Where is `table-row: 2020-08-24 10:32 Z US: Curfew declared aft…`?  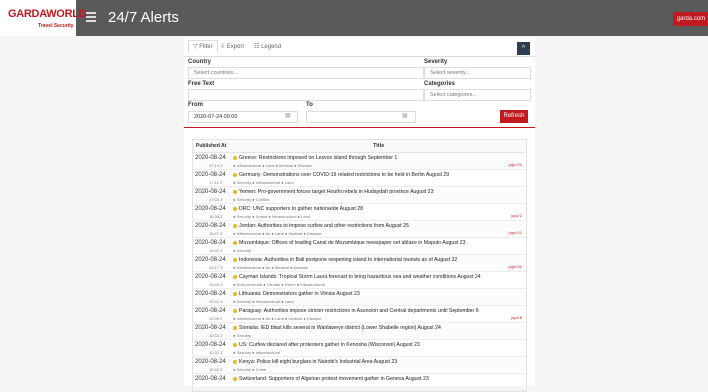 table-row: 2020-08-24 10:32 Z US: Curfew declared aft… is located at coordinates (359, 348).